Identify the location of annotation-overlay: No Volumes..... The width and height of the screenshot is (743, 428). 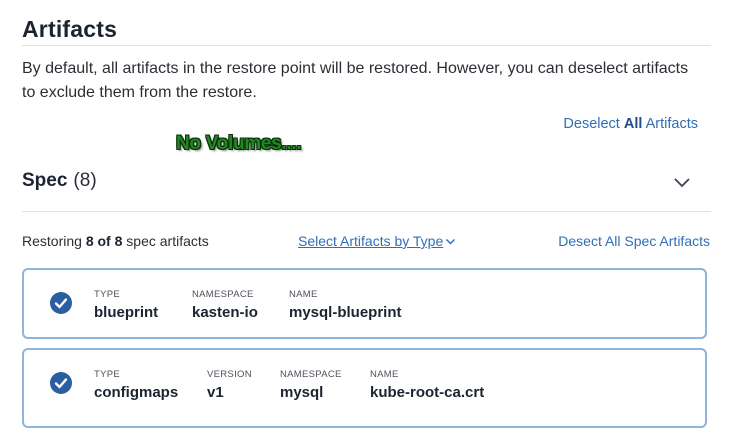
(239, 143).